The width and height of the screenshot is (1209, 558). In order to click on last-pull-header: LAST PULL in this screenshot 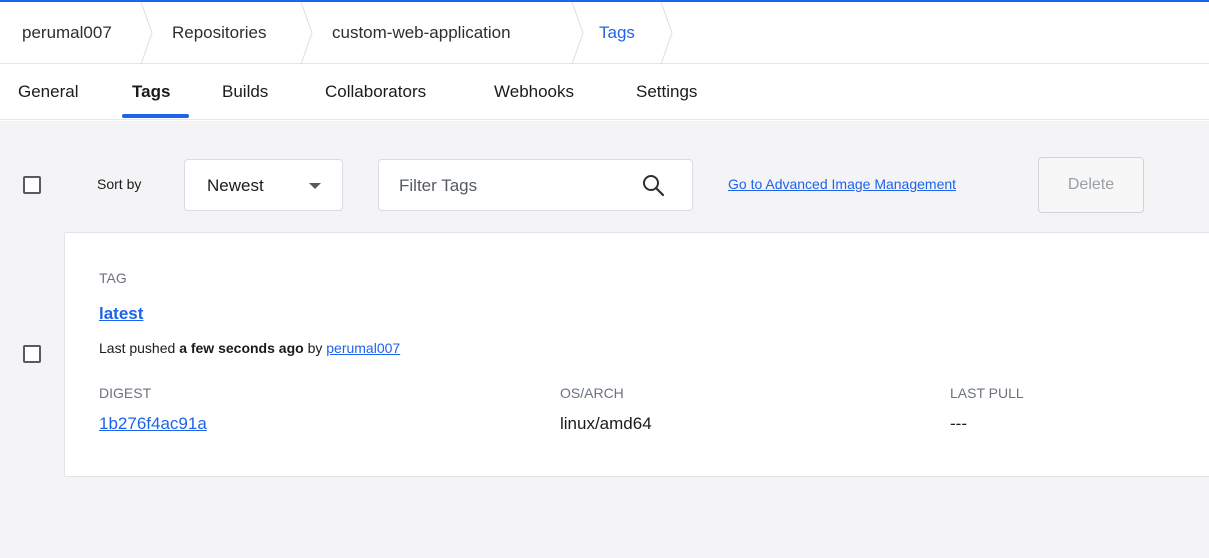, I will do `click(987, 393)`.